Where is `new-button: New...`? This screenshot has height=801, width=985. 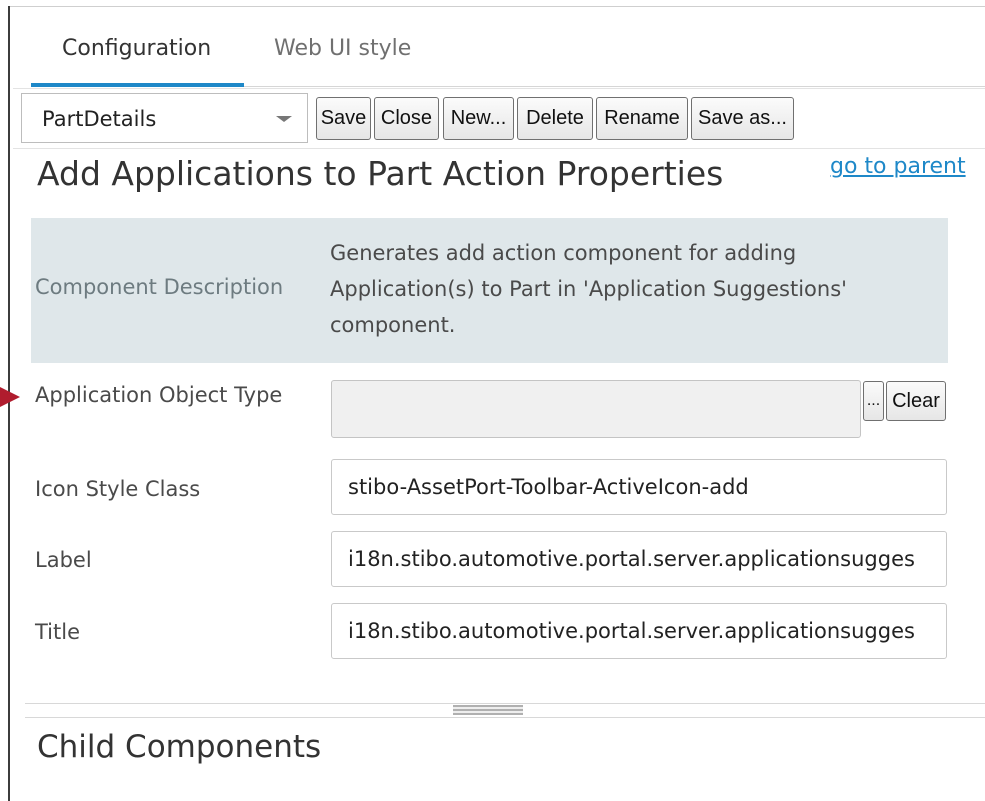 new-button: New... is located at coordinates (478, 118).